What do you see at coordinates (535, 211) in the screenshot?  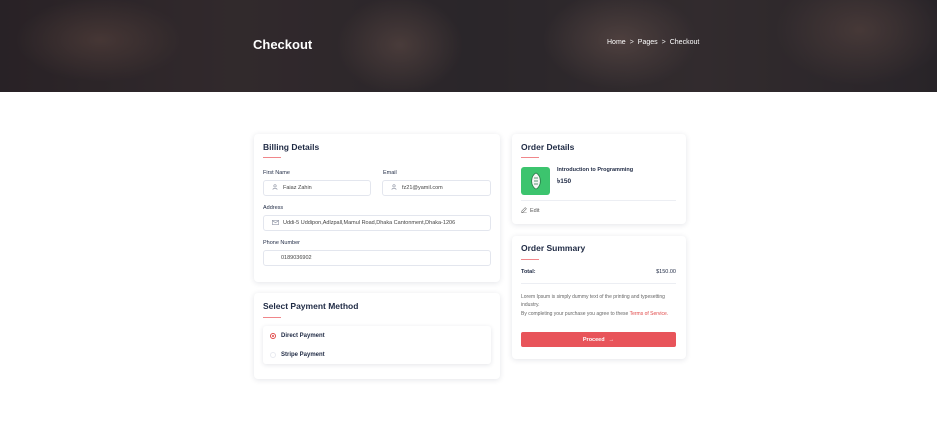 I see `edit-label: Edit` at bounding box center [535, 211].